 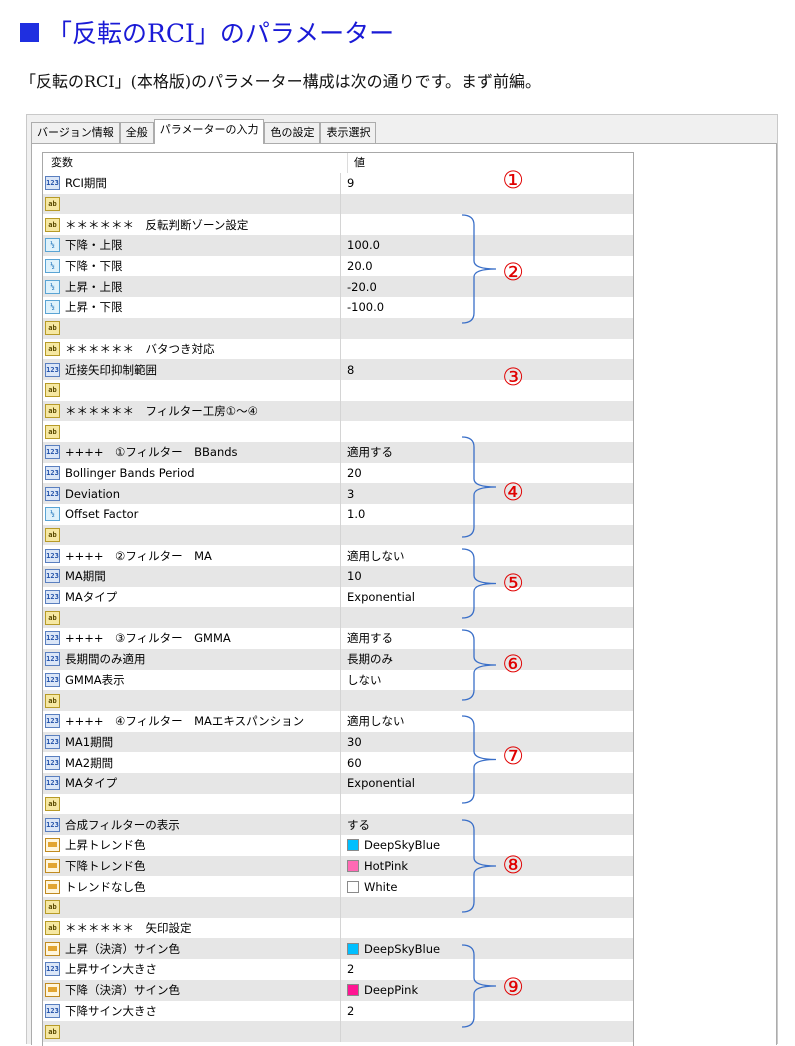 I want to click on parameter-value-cell: -20.0, so click(x=487, y=286).